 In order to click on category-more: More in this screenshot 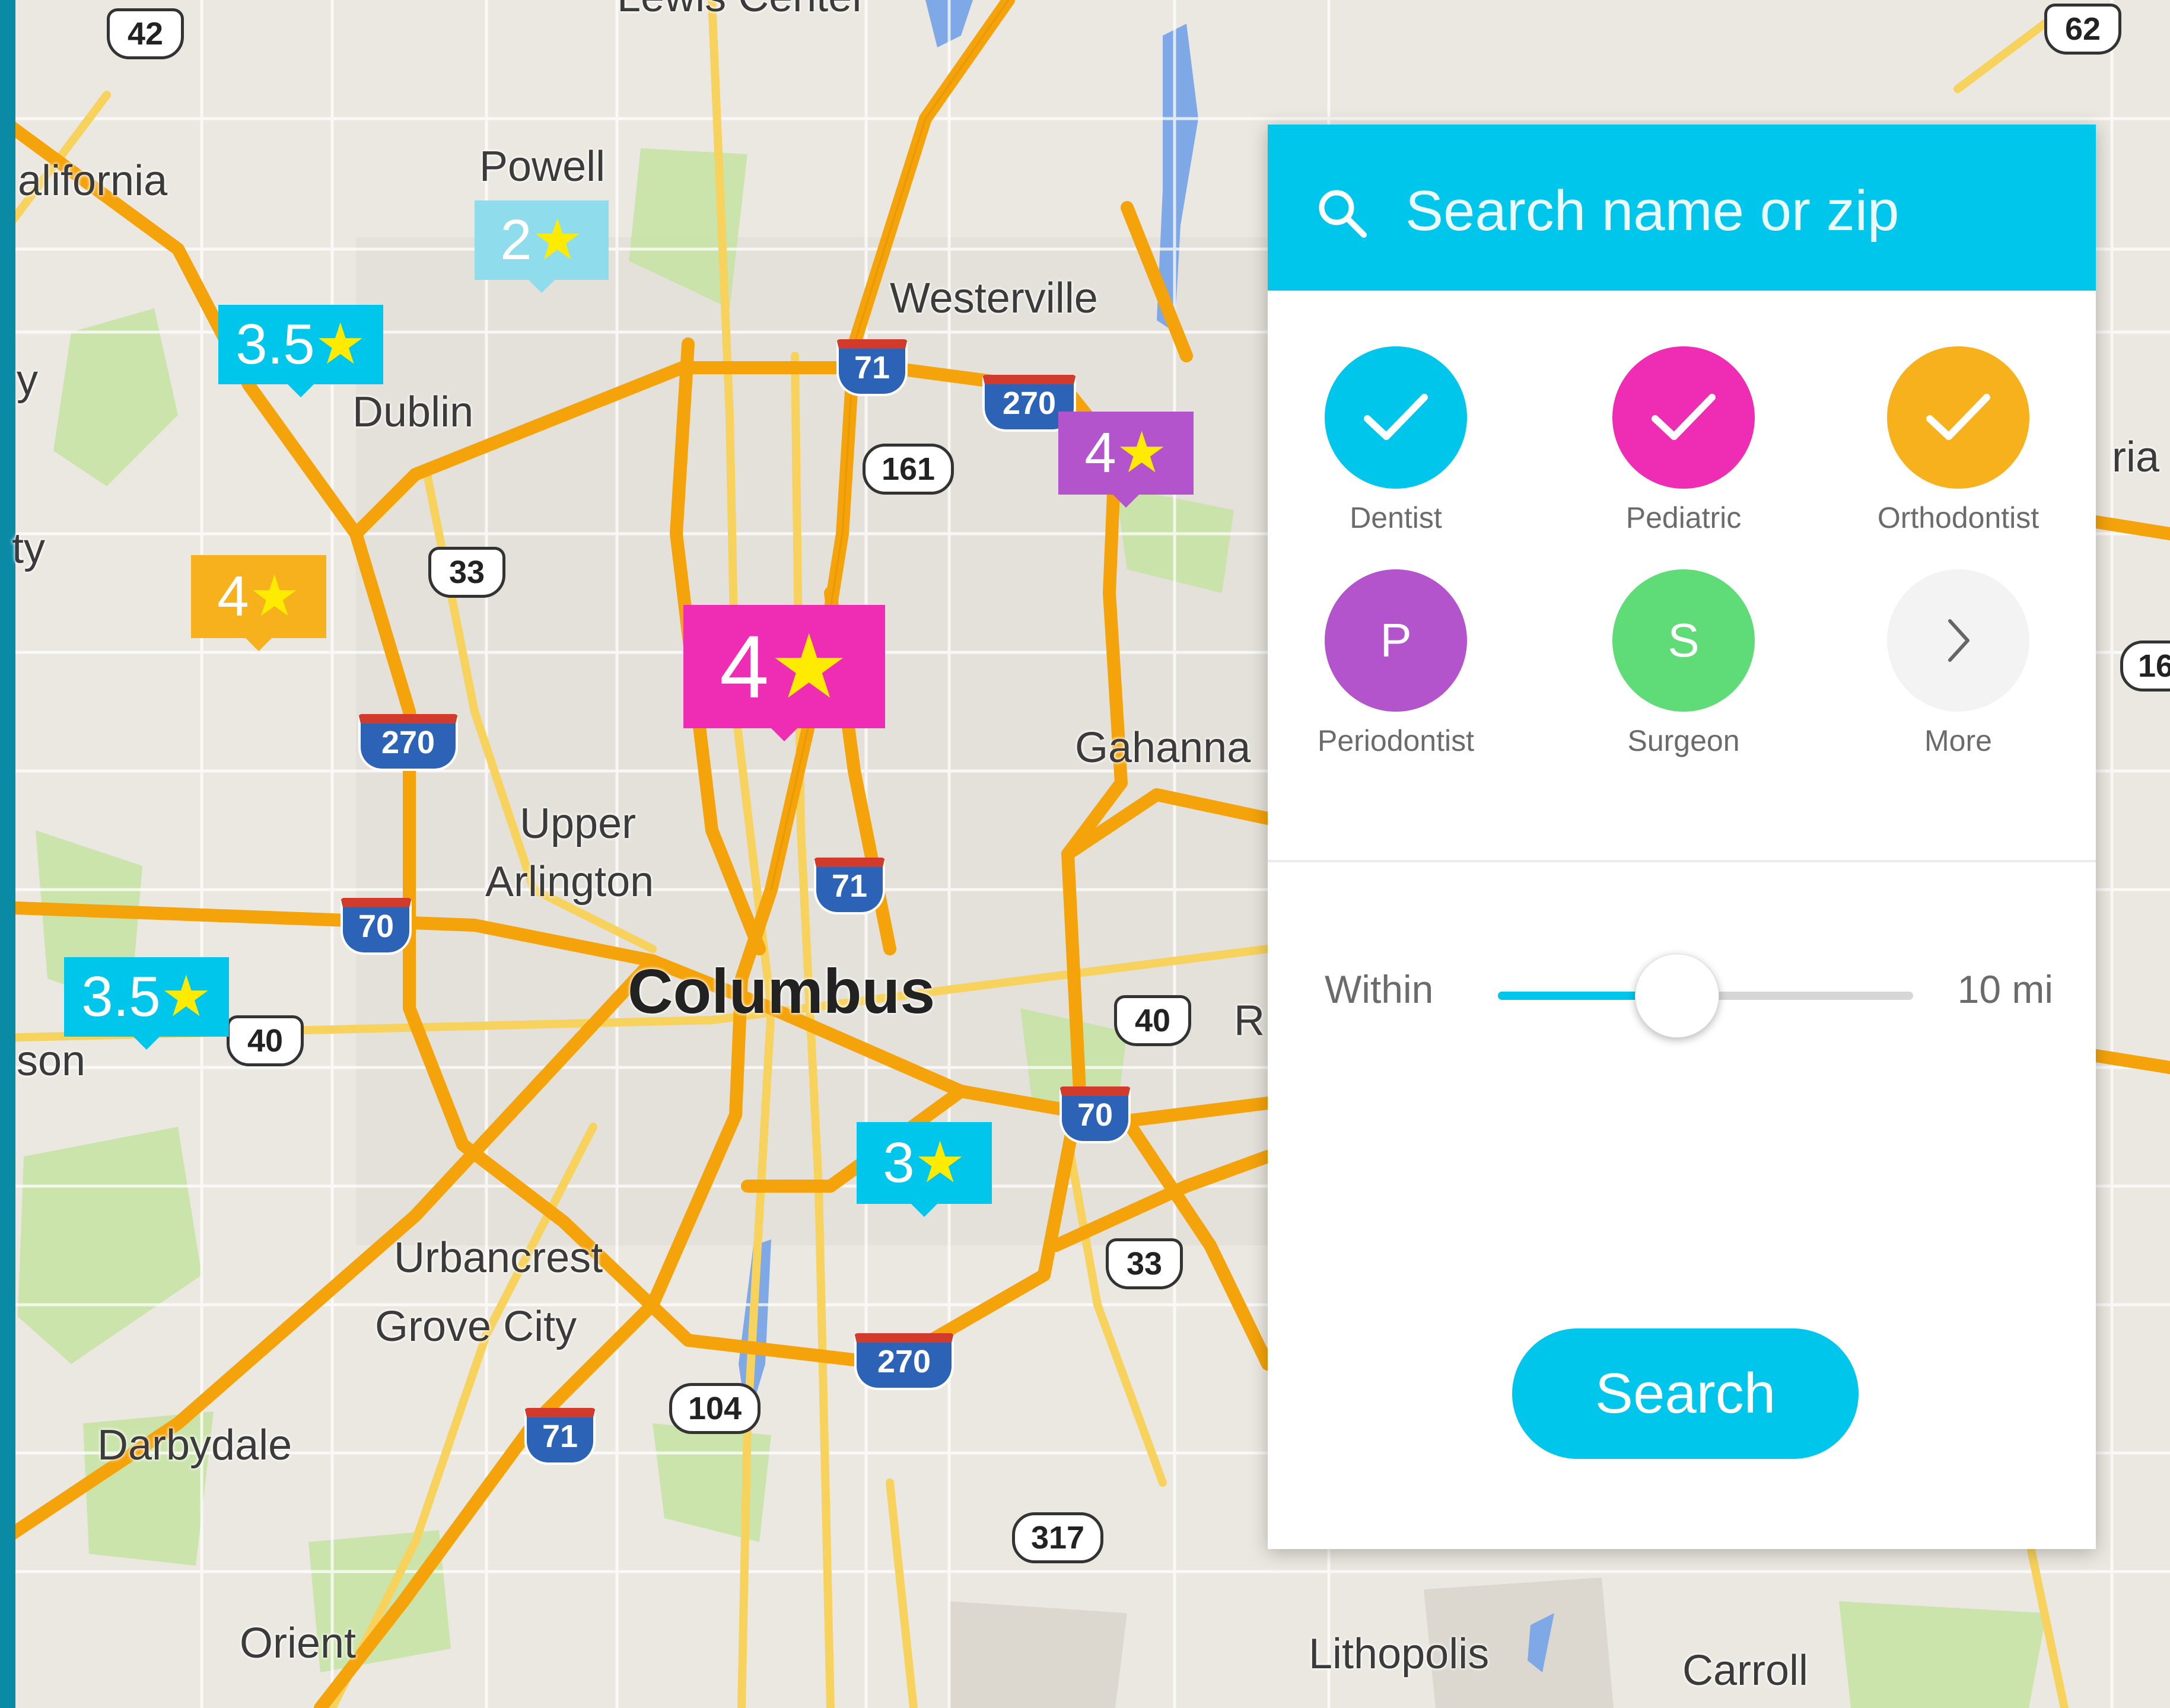, I will do `click(1958, 664)`.